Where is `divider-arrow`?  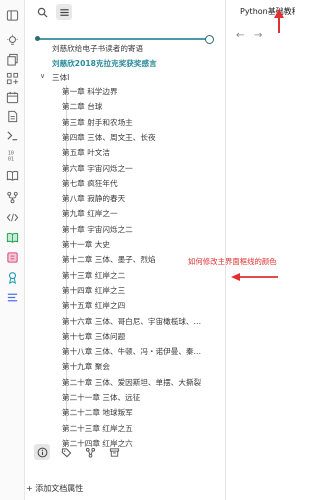 divider-arrow is located at coordinates (254, 277).